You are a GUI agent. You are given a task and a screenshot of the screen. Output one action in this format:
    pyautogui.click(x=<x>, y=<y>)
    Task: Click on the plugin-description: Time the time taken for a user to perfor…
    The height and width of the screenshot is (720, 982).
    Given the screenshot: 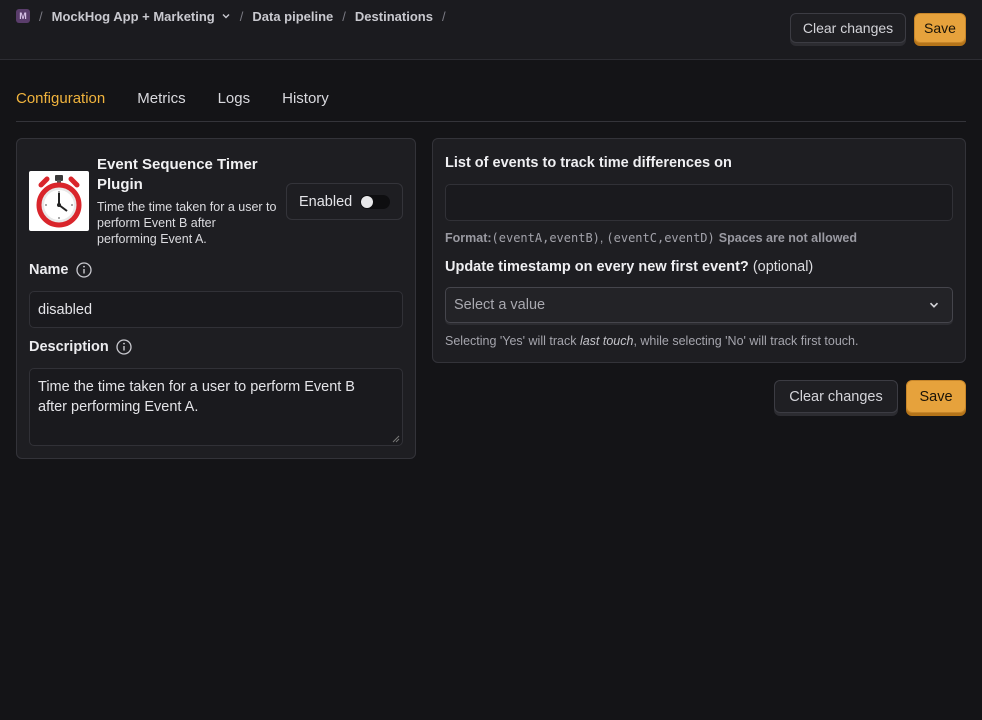 What is the action you would take?
    pyautogui.click(x=187, y=223)
    